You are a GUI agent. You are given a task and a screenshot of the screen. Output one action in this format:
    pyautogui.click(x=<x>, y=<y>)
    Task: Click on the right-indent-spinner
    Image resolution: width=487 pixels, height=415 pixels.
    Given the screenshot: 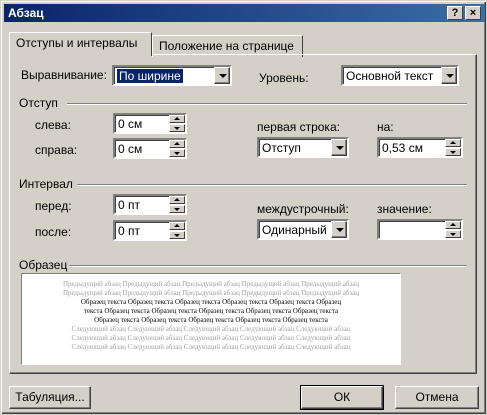 What is the action you would take?
    pyautogui.click(x=177, y=148)
    